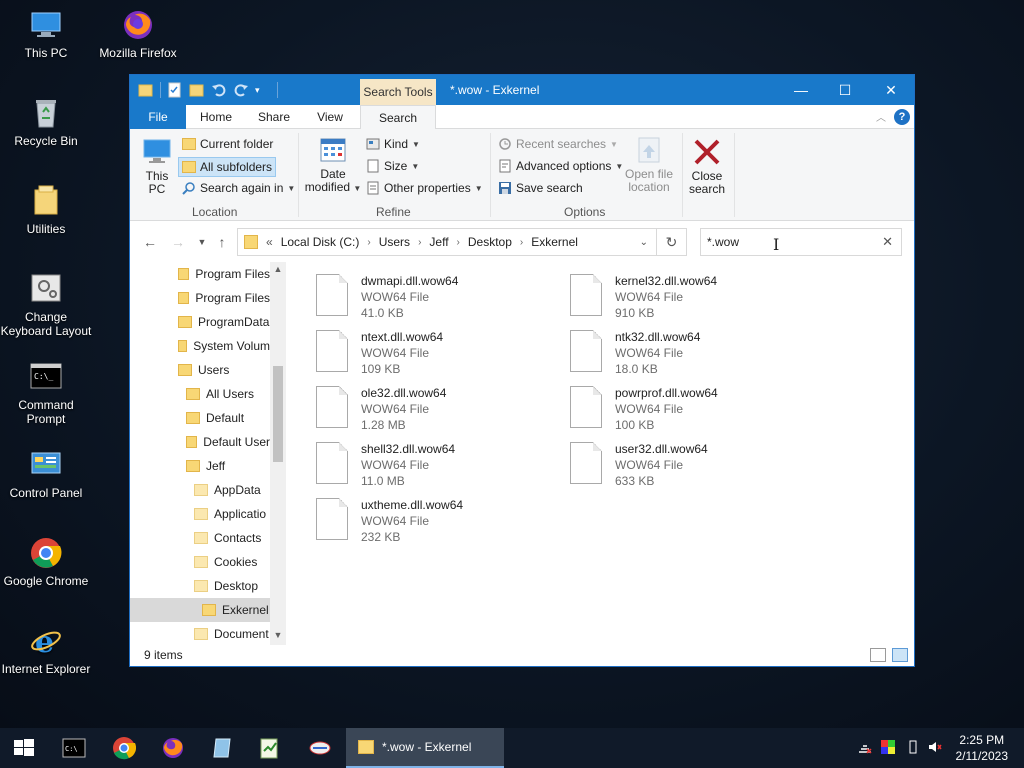 Image resolution: width=1024 pixels, height=768 pixels. I want to click on file-item: kernel32.dll.wow64 WOW64 File 910 KB, so click(669, 296).